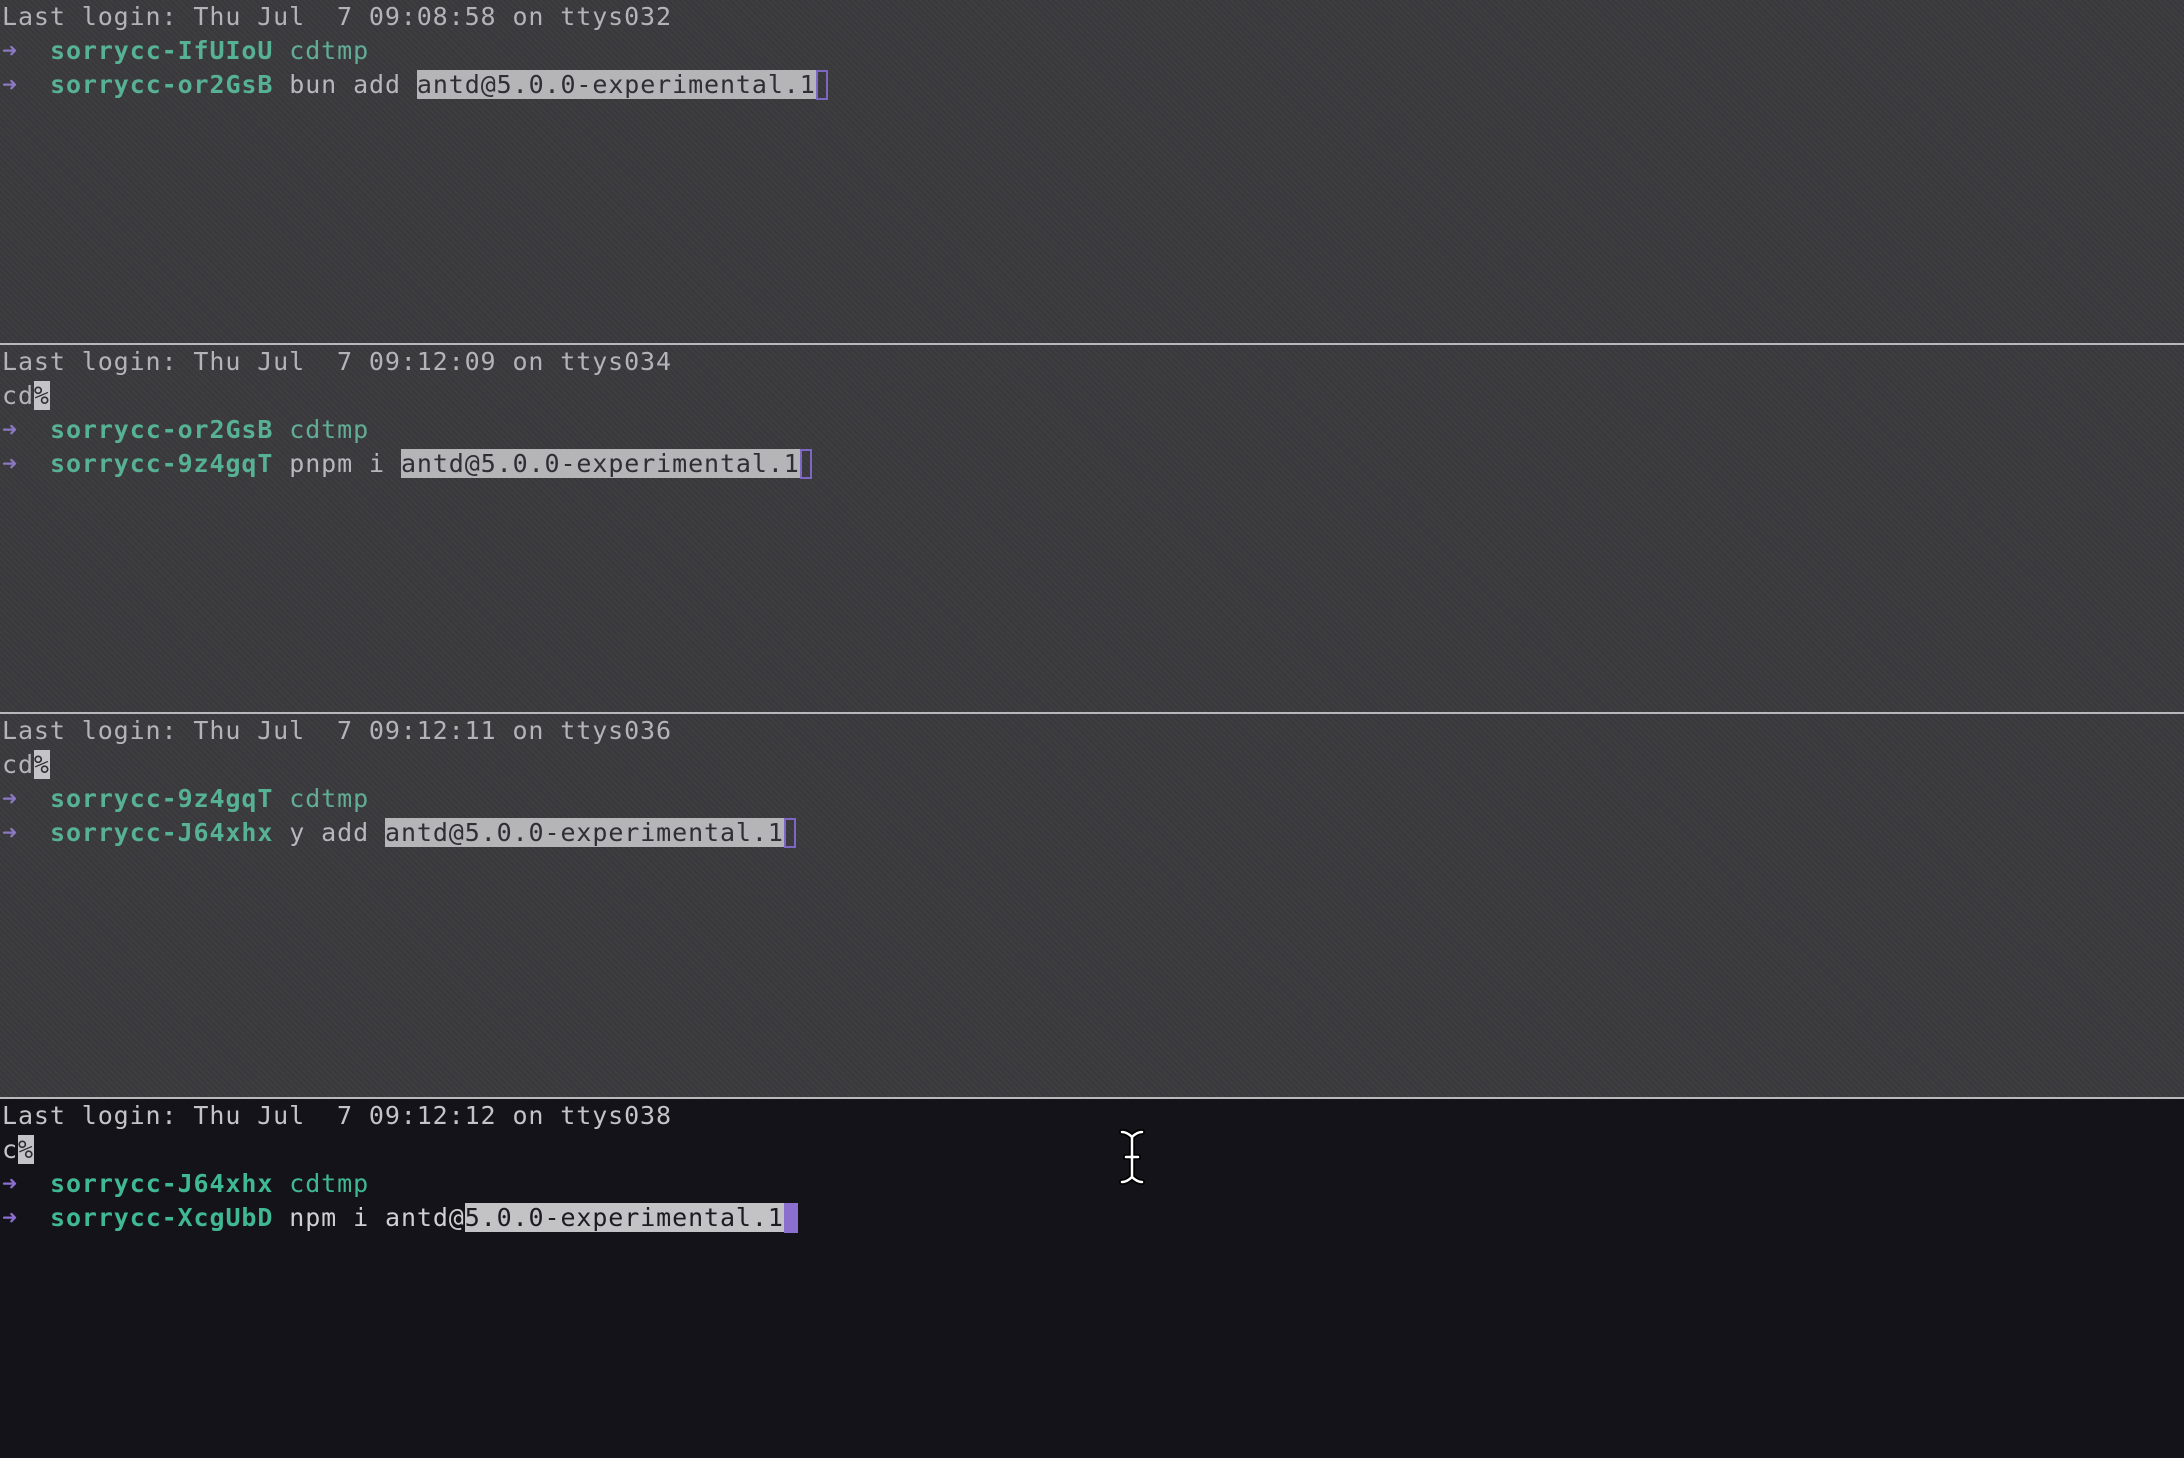 The image size is (2184, 1458). I want to click on command-text: pnpm i, so click(345, 463).